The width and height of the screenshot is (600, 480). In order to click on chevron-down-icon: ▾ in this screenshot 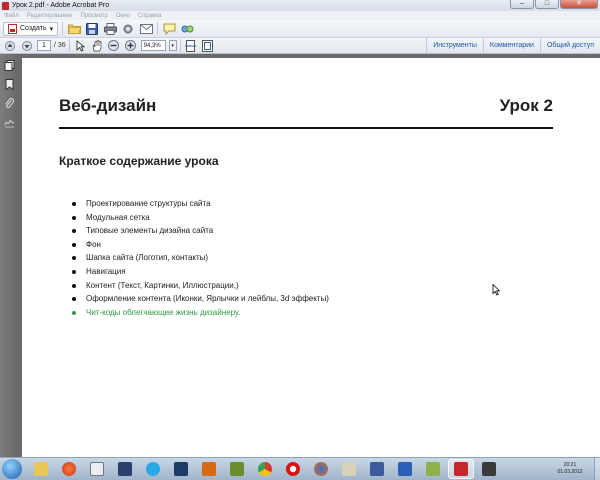, I will do `click(51, 29)`.